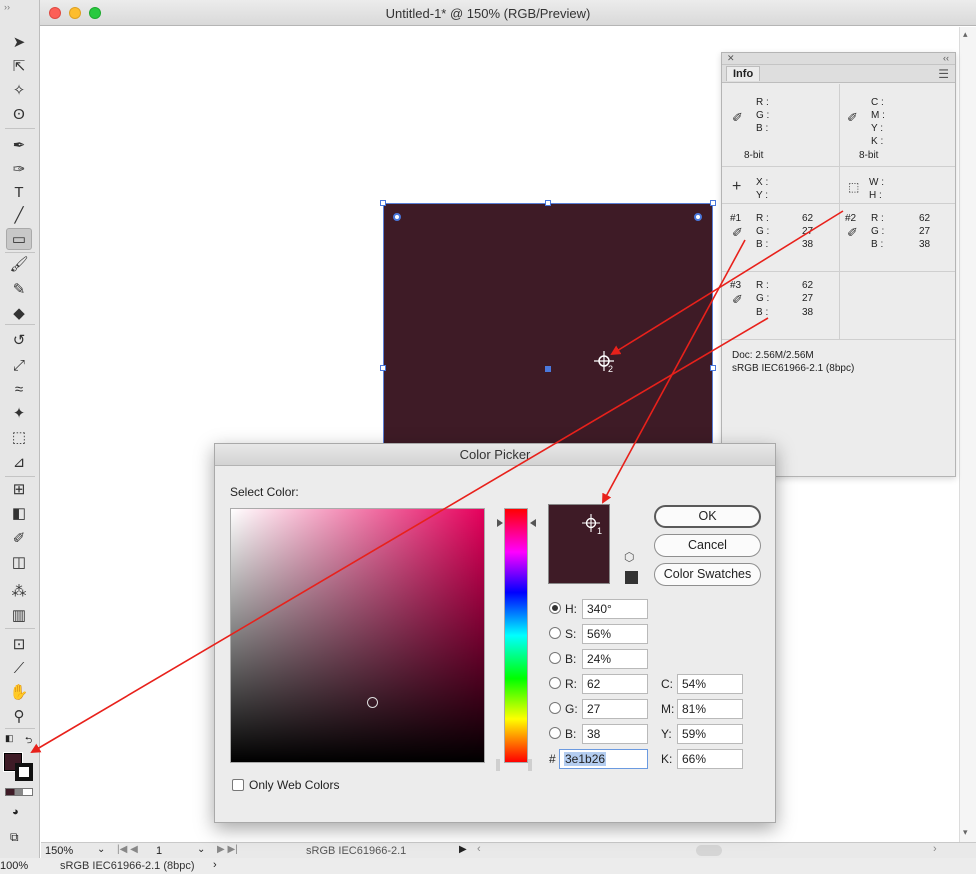 Image resolution: width=976 pixels, height=874 pixels. I want to click on cyan-label: C:, so click(667, 684).